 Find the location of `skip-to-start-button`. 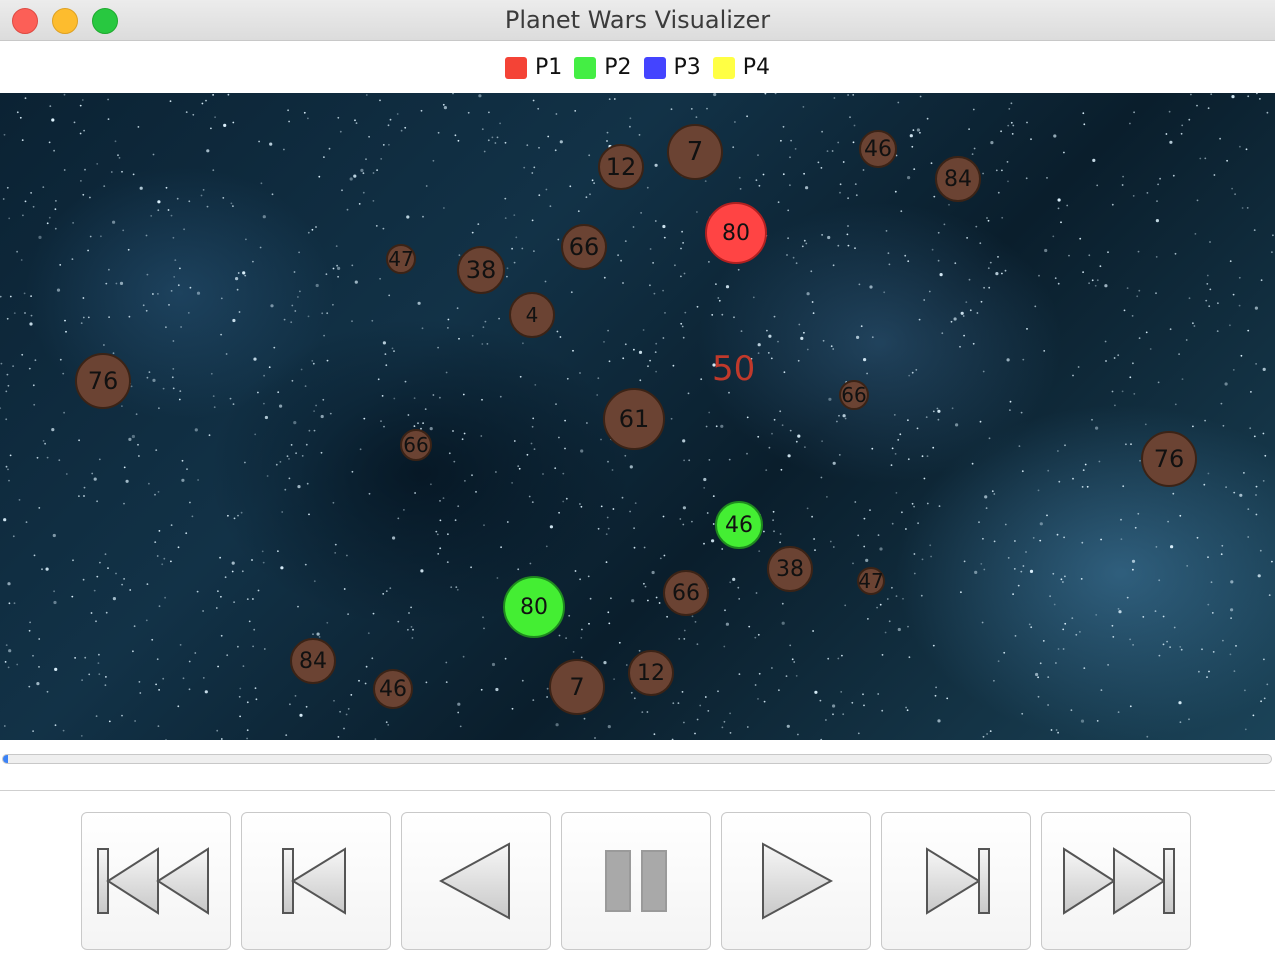

skip-to-start-button is located at coordinates (156, 881).